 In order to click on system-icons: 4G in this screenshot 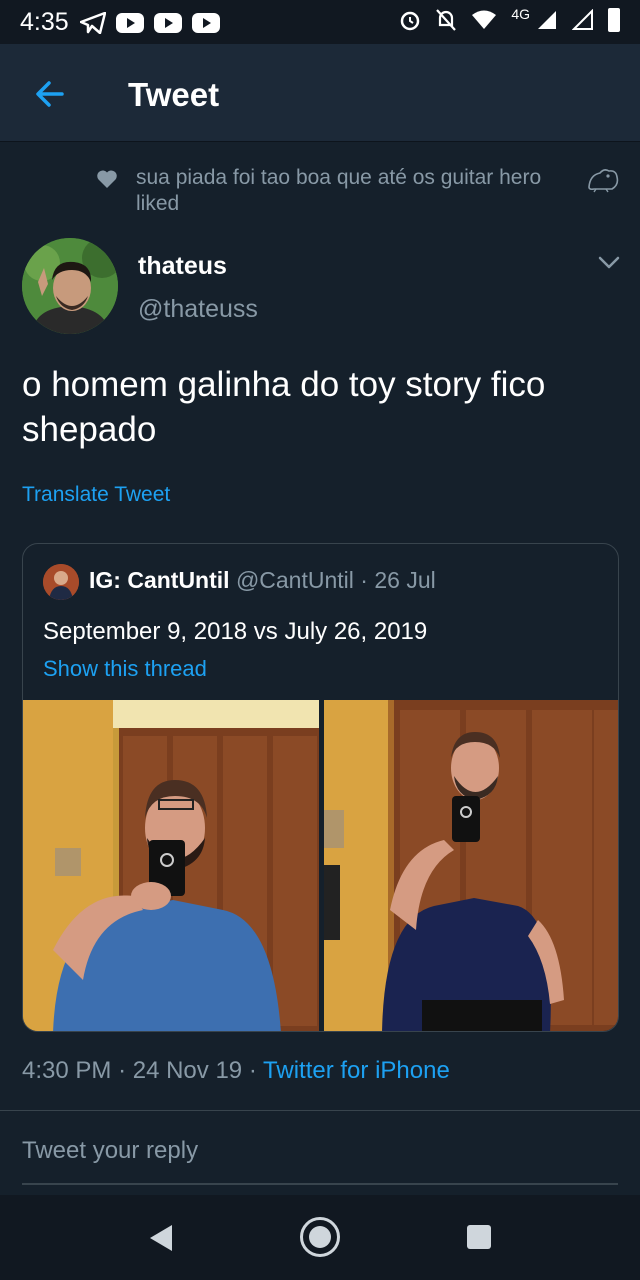, I will do `click(509, 19)`.